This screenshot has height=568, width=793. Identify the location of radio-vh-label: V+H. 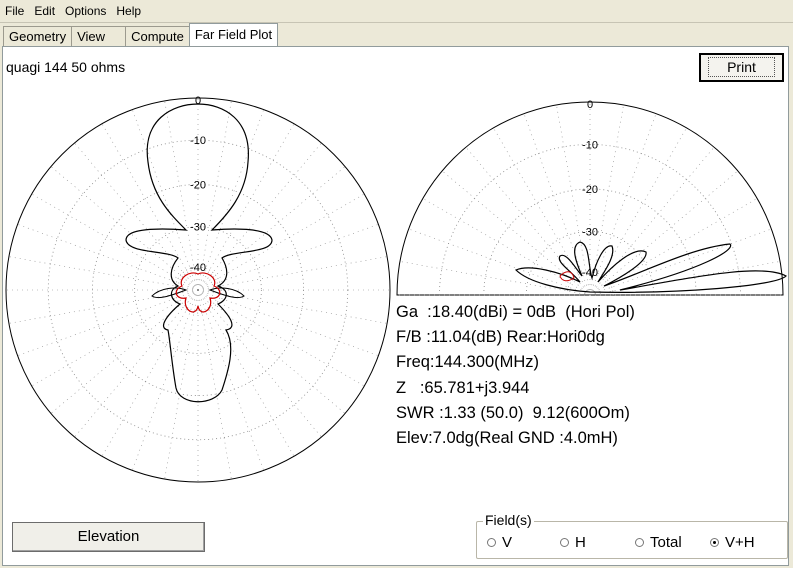
(740, 542).